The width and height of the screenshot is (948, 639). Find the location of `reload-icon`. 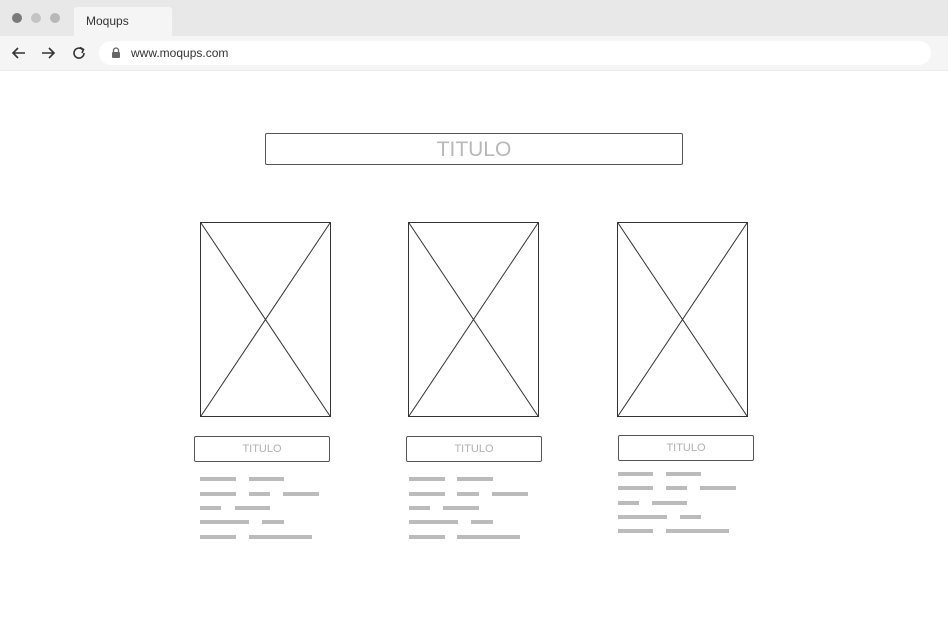

reload-icon is located at coordinates (79, 53).